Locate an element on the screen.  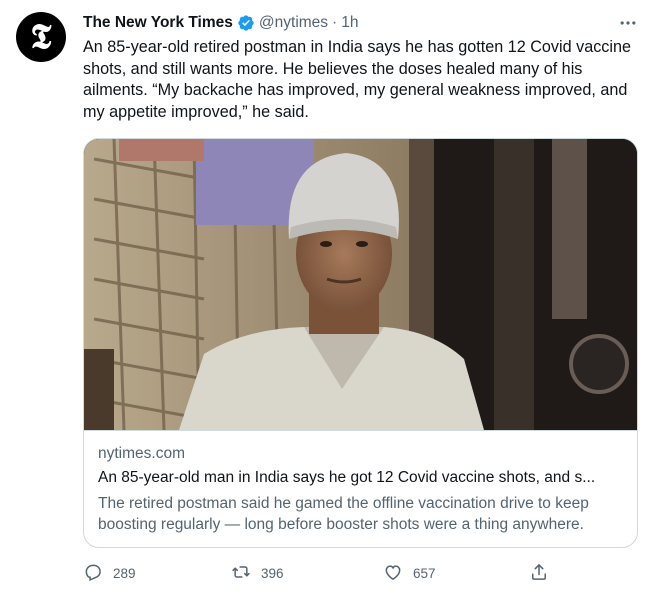
action-bar: 289 396 657 is located at coordinates (323, 574).